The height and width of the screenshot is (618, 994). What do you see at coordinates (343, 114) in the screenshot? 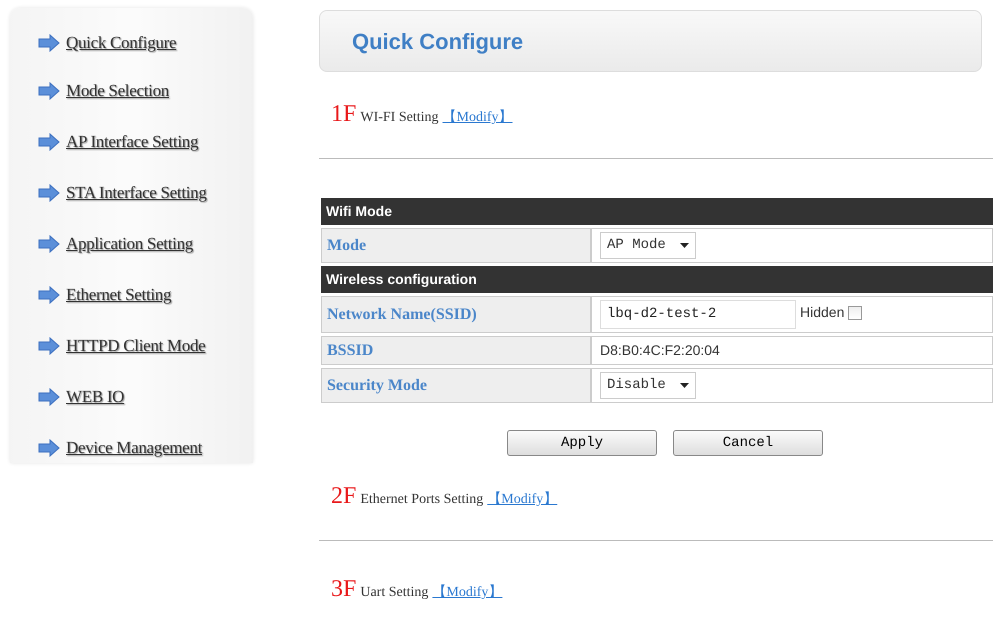
I see `section-number: 1F` at bounding box center [343, 114].